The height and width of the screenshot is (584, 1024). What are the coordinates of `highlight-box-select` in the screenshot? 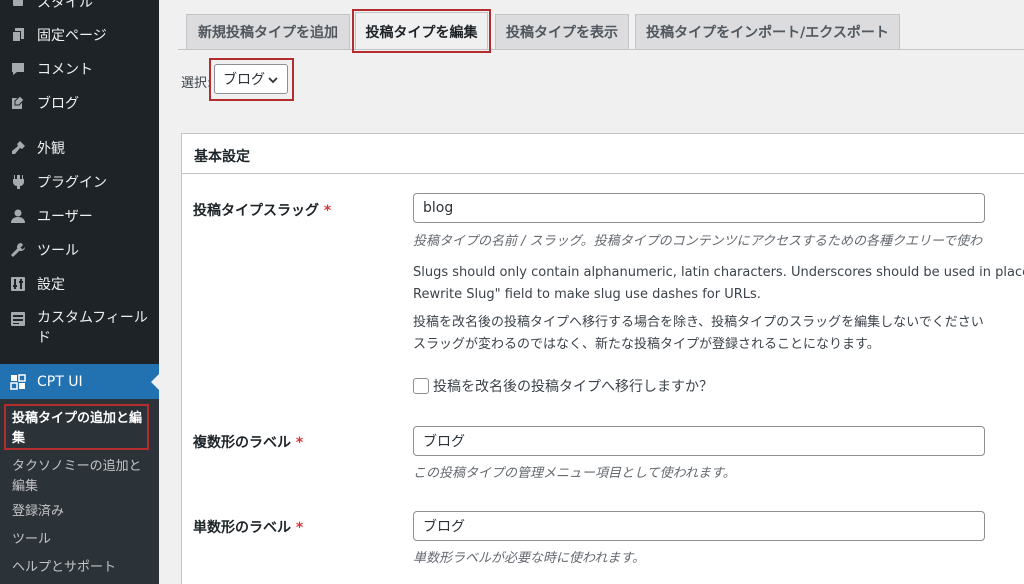 It's located at (251, 79).